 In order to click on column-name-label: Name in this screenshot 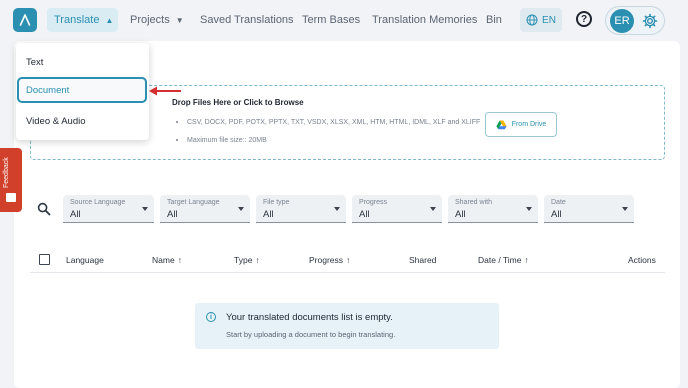, I will do `click(163, 260)`.